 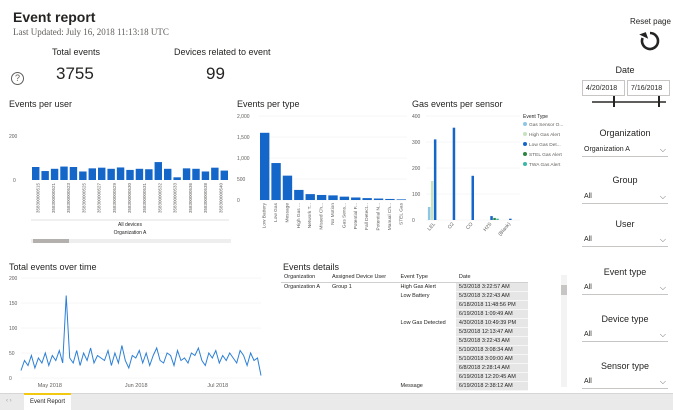 What do you see at coordinates (305, 277) in the screenshot?
I see `column-header: Organization` at bounding box center [305, 277].